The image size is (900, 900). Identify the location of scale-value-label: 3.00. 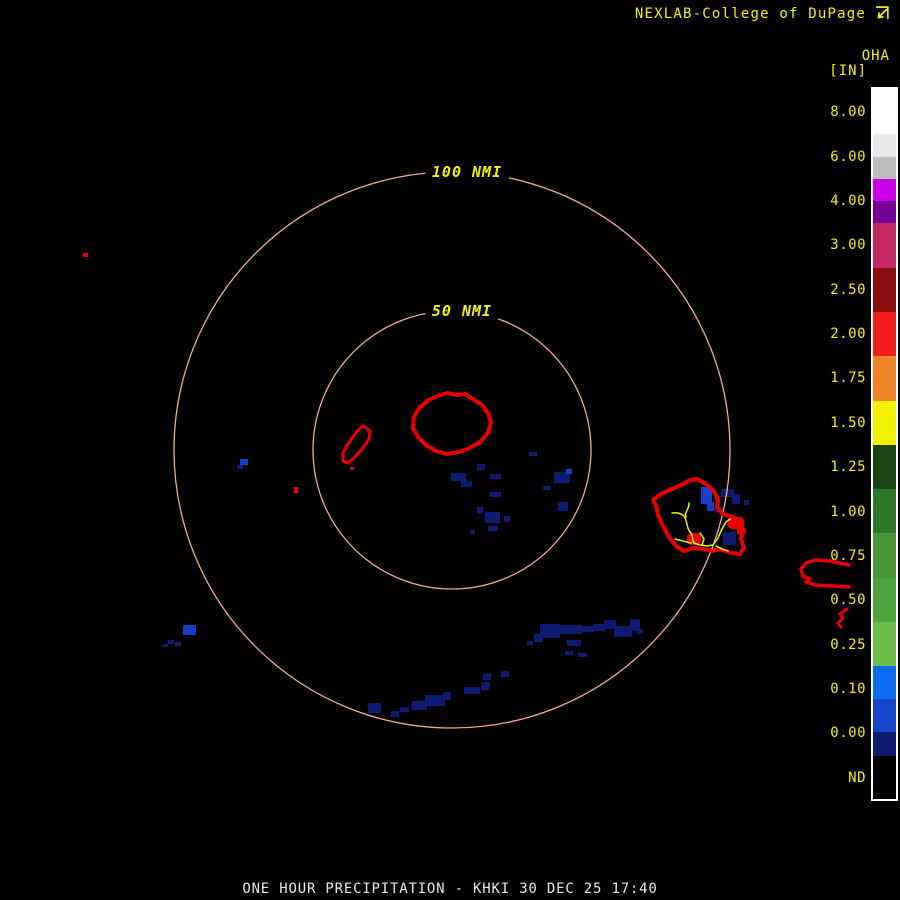
(848, 245).